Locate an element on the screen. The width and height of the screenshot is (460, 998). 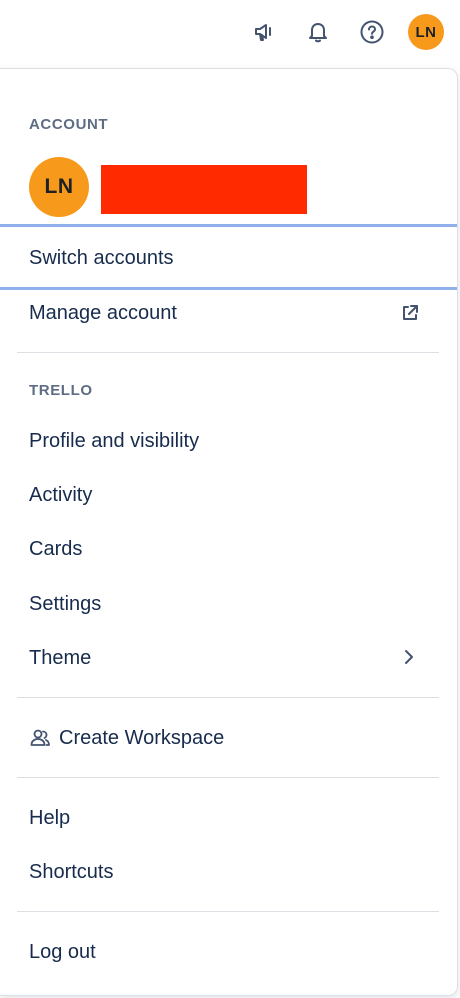
bell-icon is located at coordinates (318, 32).